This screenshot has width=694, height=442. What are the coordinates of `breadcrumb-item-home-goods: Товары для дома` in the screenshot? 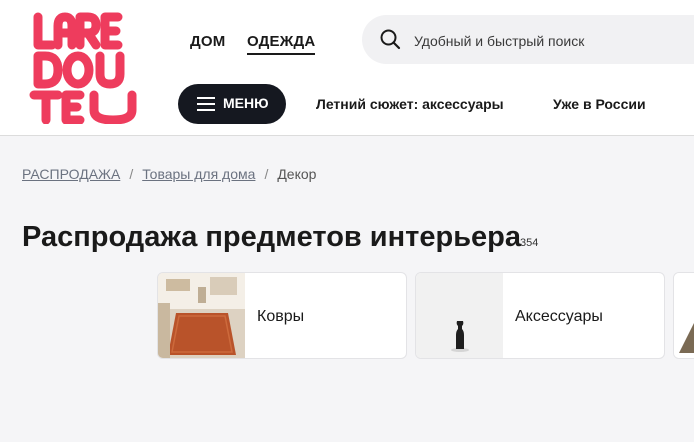 It's located at (198, 174).